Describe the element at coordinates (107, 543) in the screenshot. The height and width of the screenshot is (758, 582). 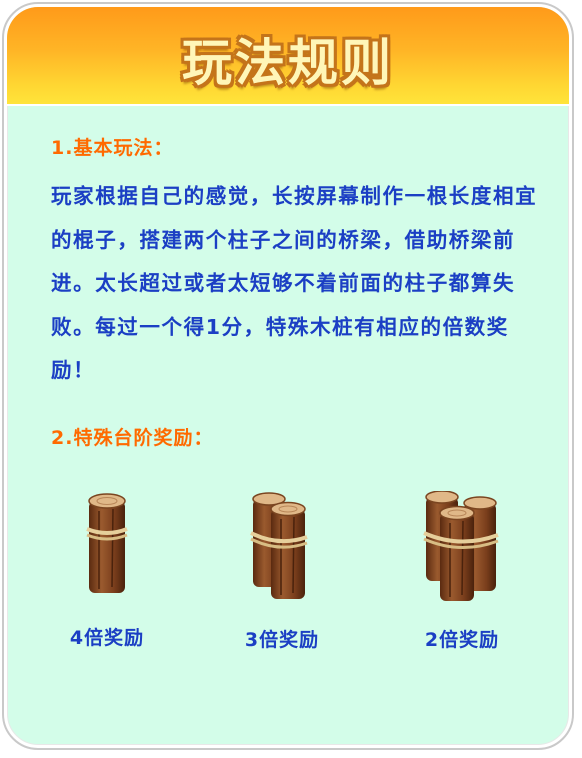
I see `single-log-icon` at that location.